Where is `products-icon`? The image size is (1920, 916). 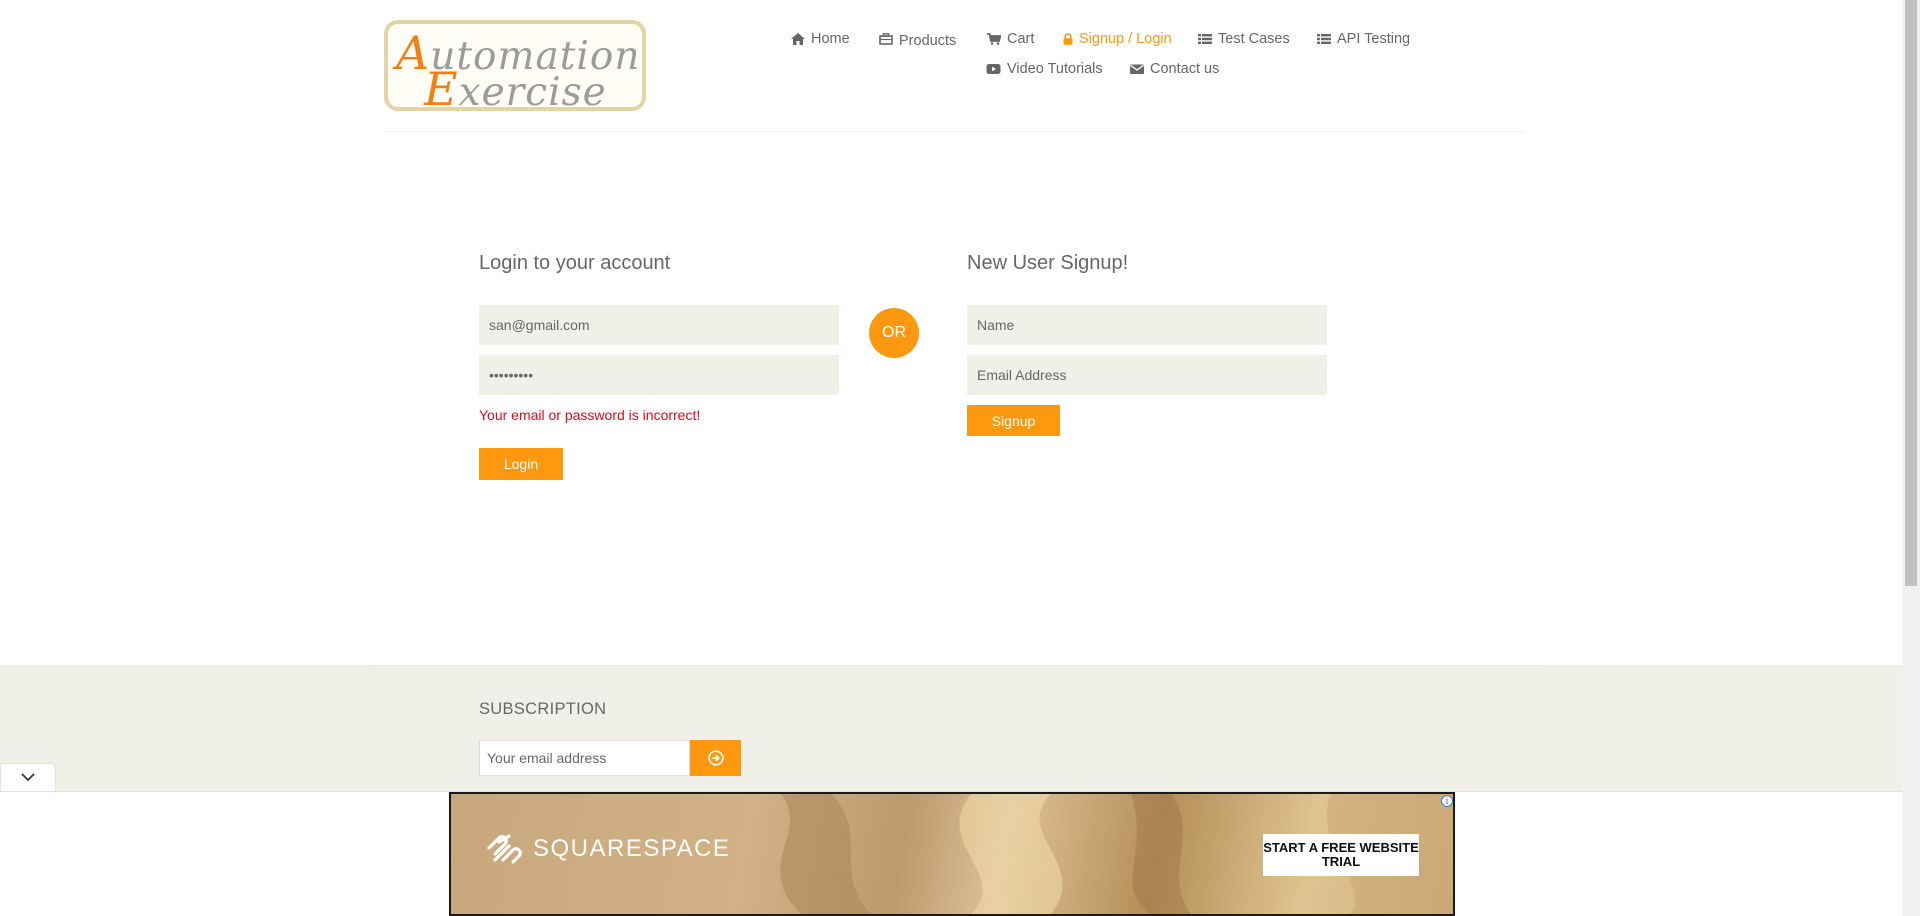
products-icon is located at coordinates (886, 39).